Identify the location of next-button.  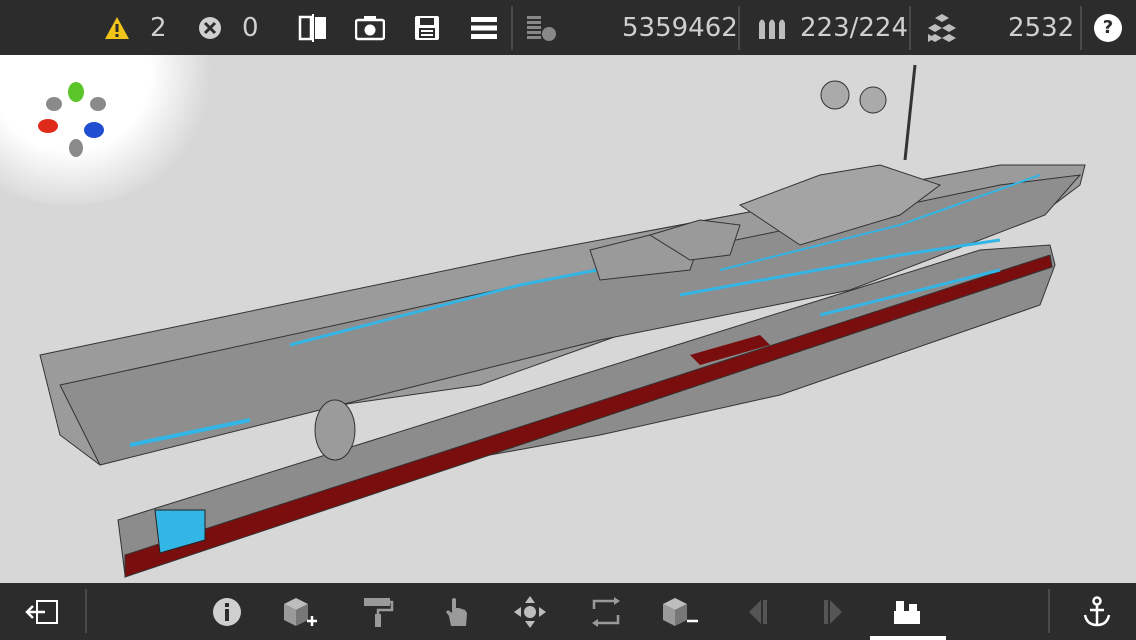
(833, 611).